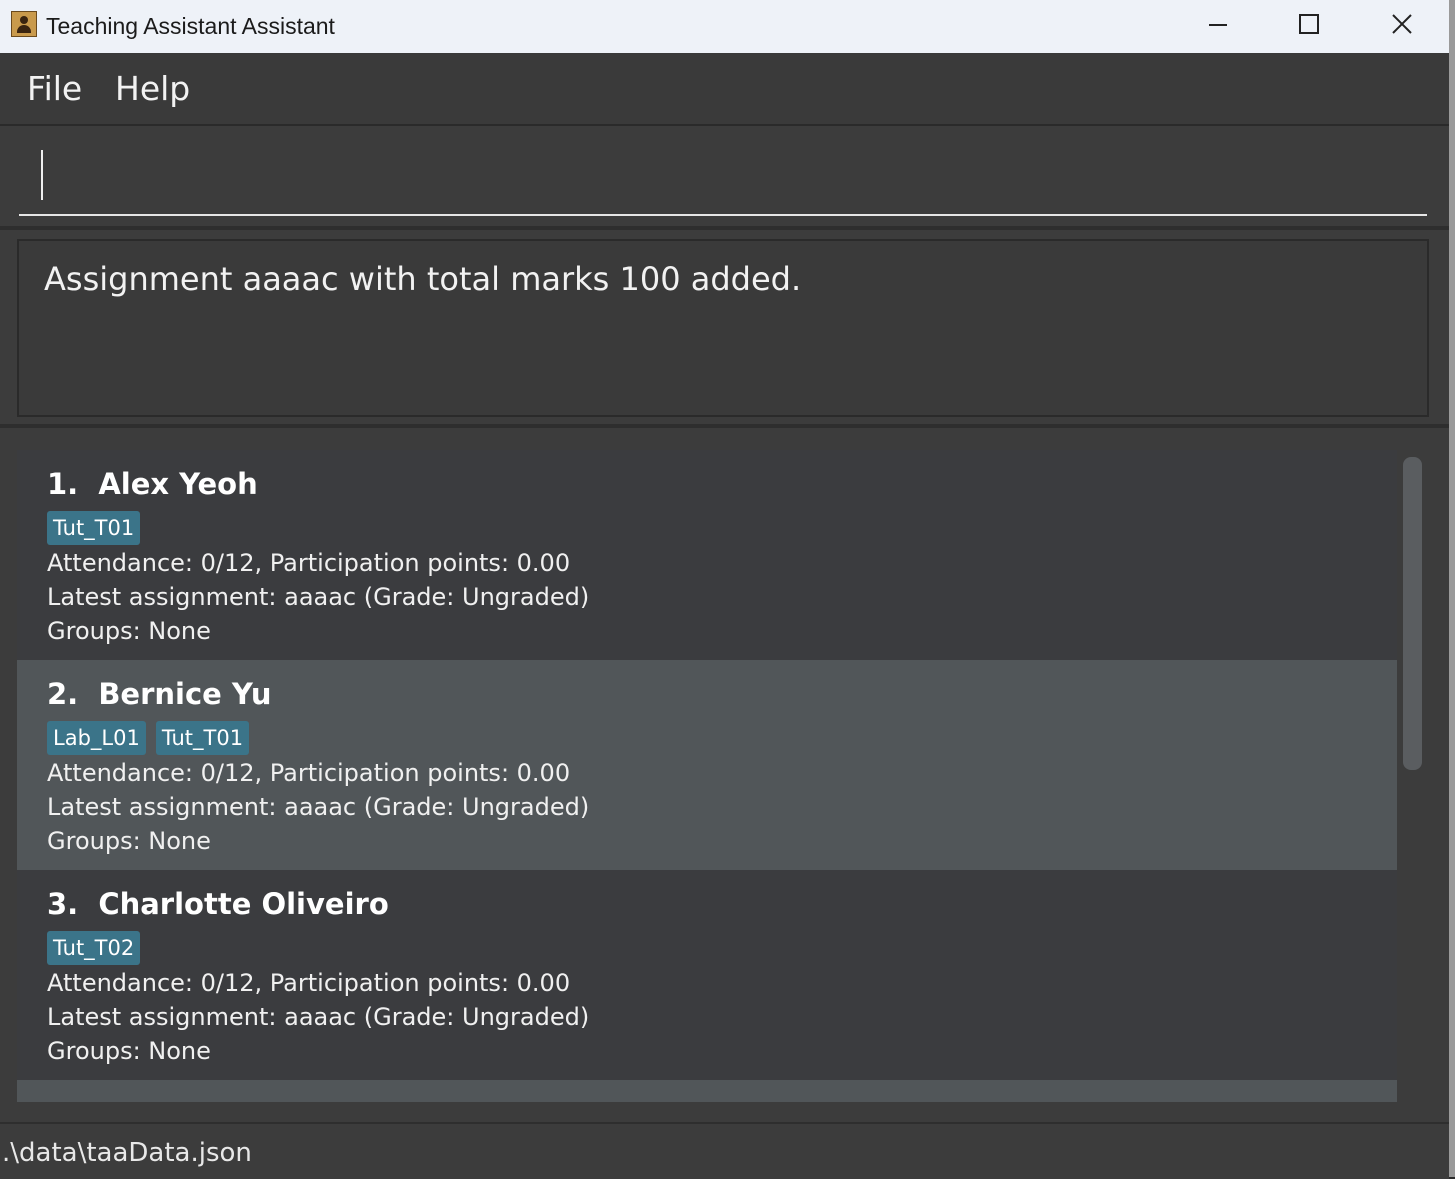 This screenshot has height=1179, width=1455. Describe the element at coordinates (24, 24) in the screenshot. I see `app-icon` at that location.